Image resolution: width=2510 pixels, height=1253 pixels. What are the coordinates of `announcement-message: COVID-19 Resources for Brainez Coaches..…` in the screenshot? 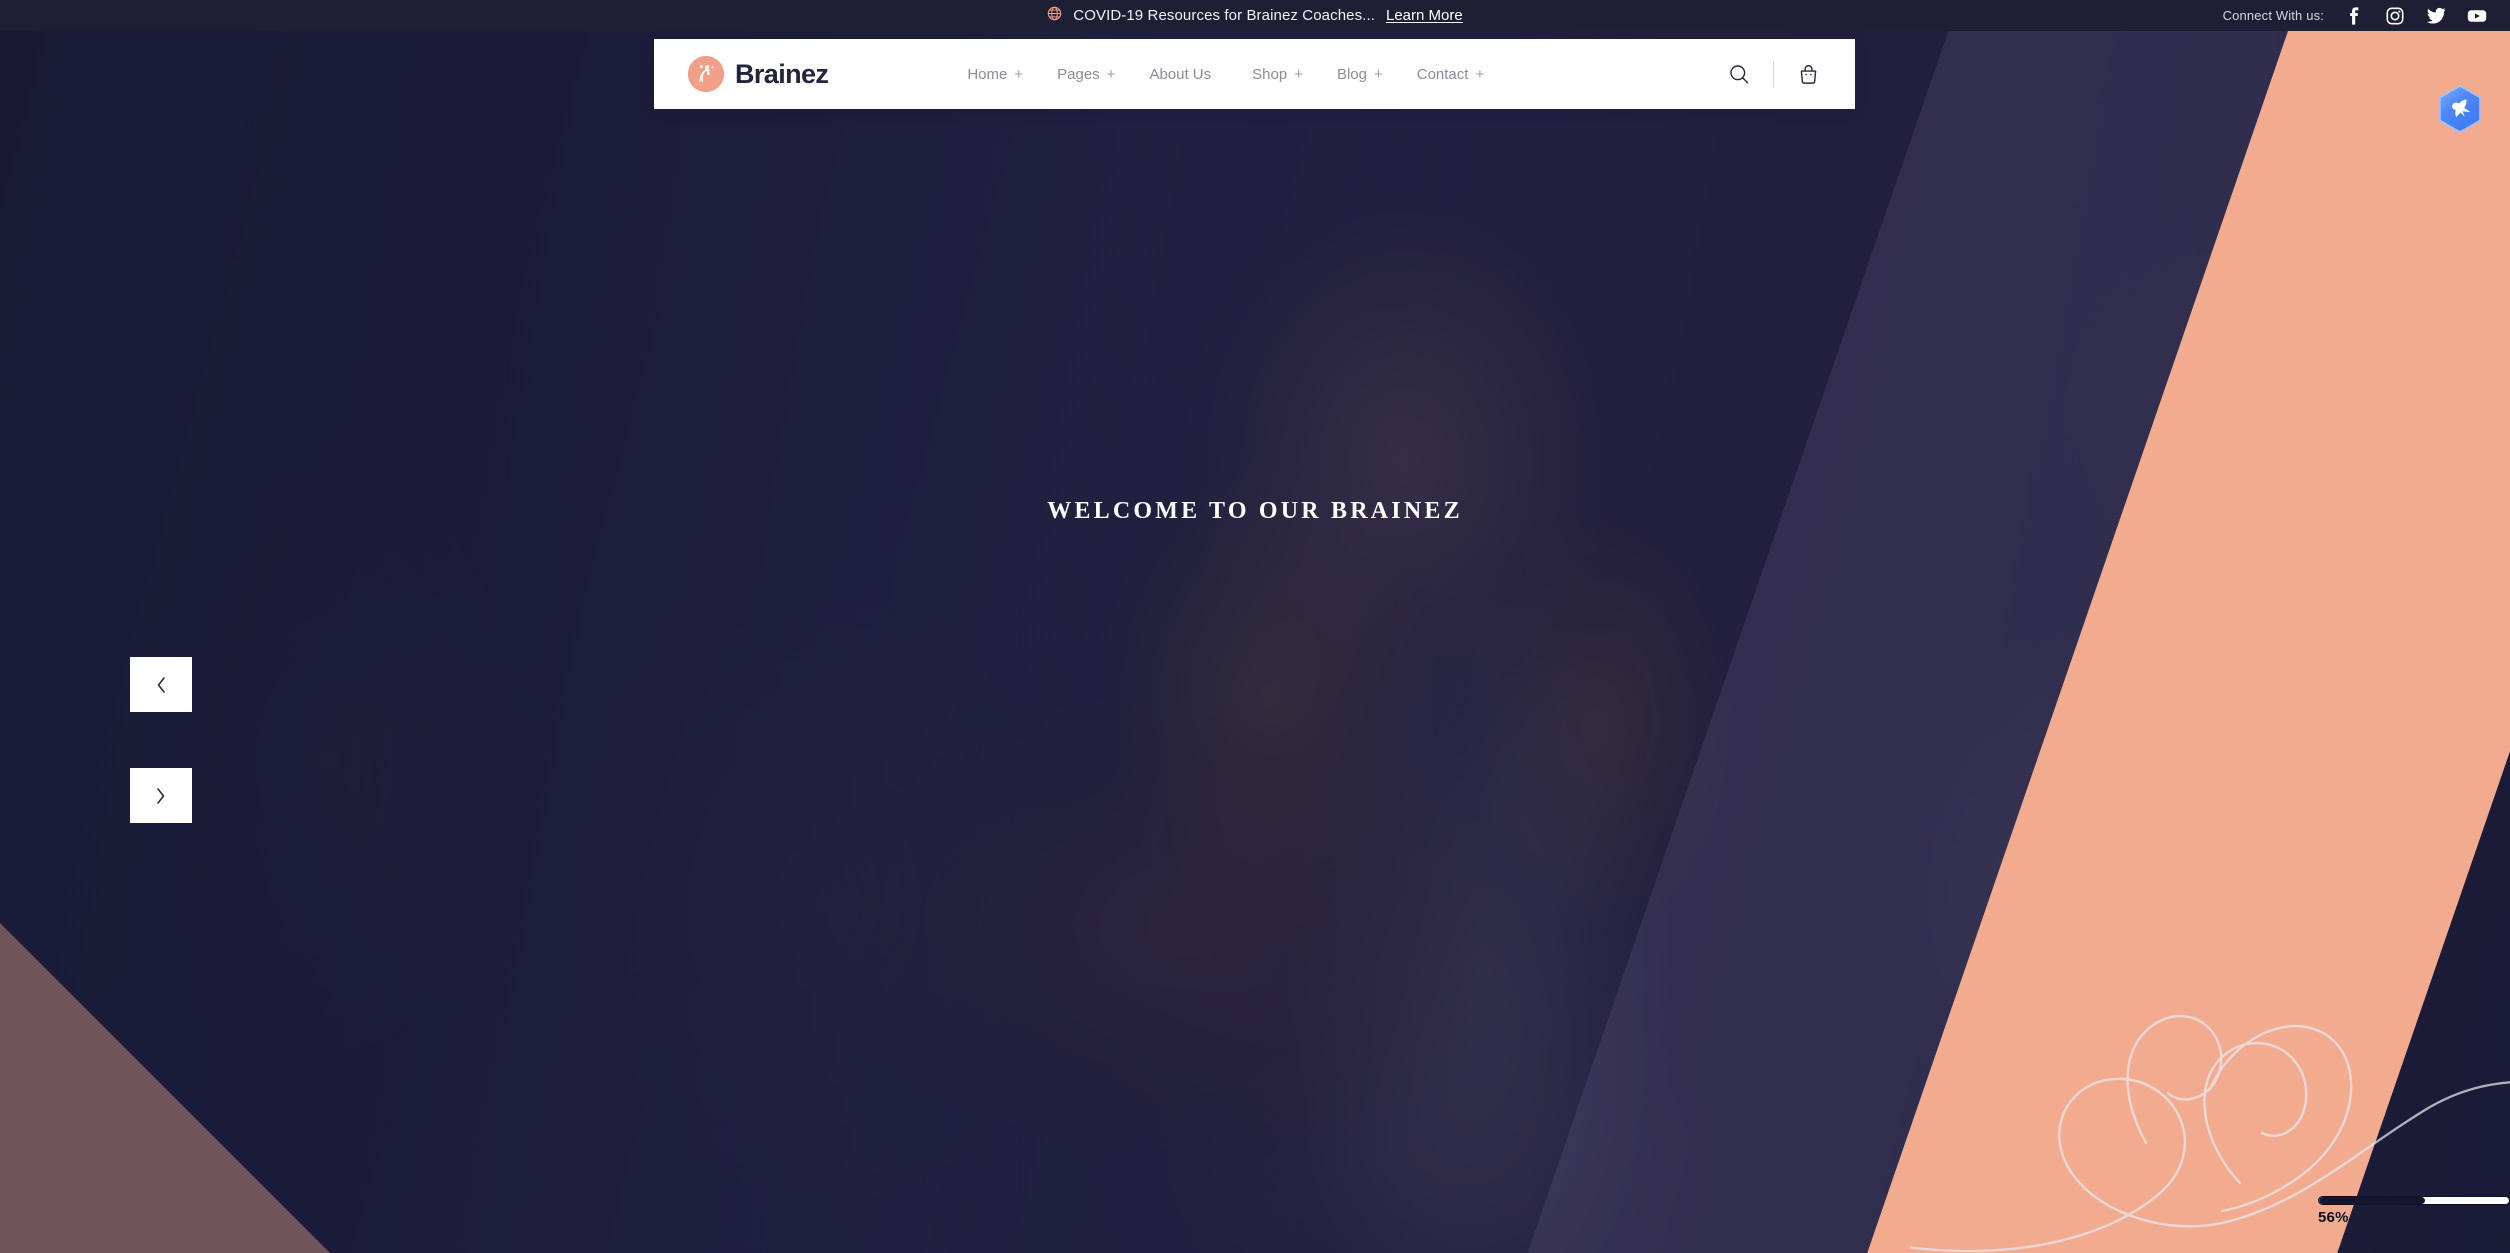 It's located at (1224, 15).